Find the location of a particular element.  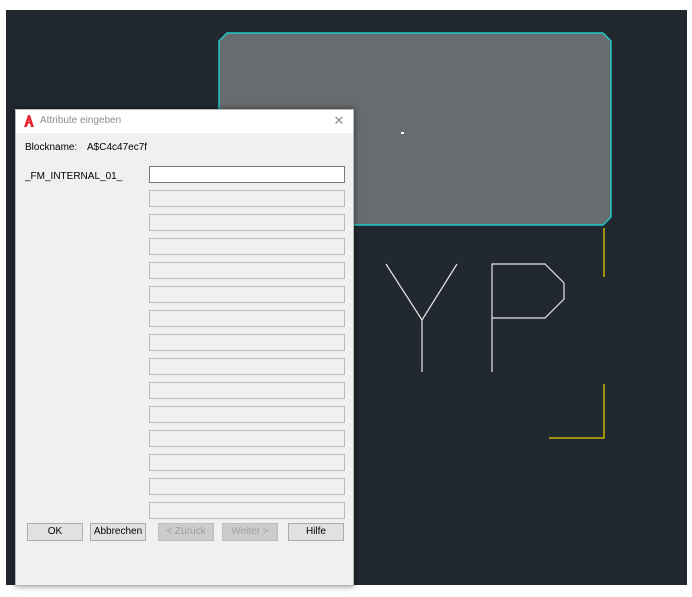

next-button: Weiter > is located at coordinates (250, 532).